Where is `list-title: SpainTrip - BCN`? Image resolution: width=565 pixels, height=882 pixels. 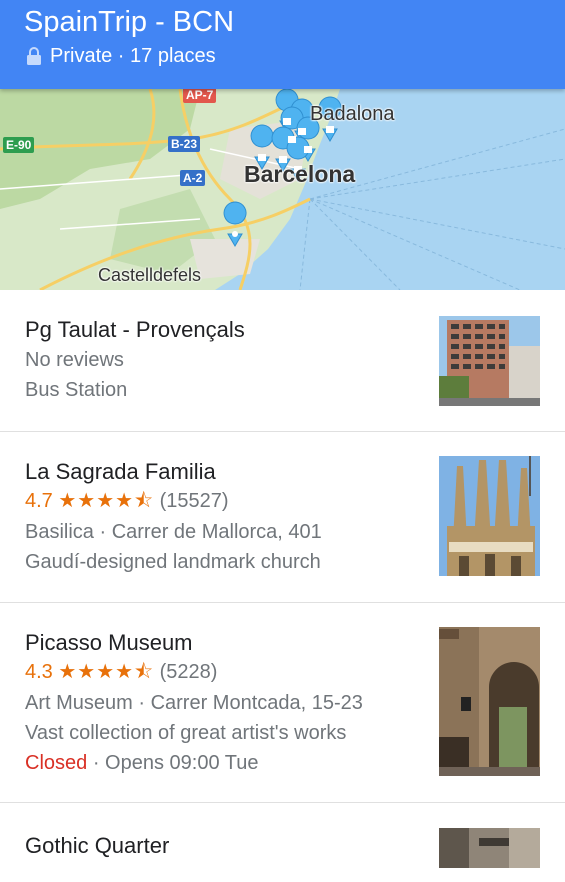 list-title: SpainTrip - BCN is located at coordinates (129, 22).